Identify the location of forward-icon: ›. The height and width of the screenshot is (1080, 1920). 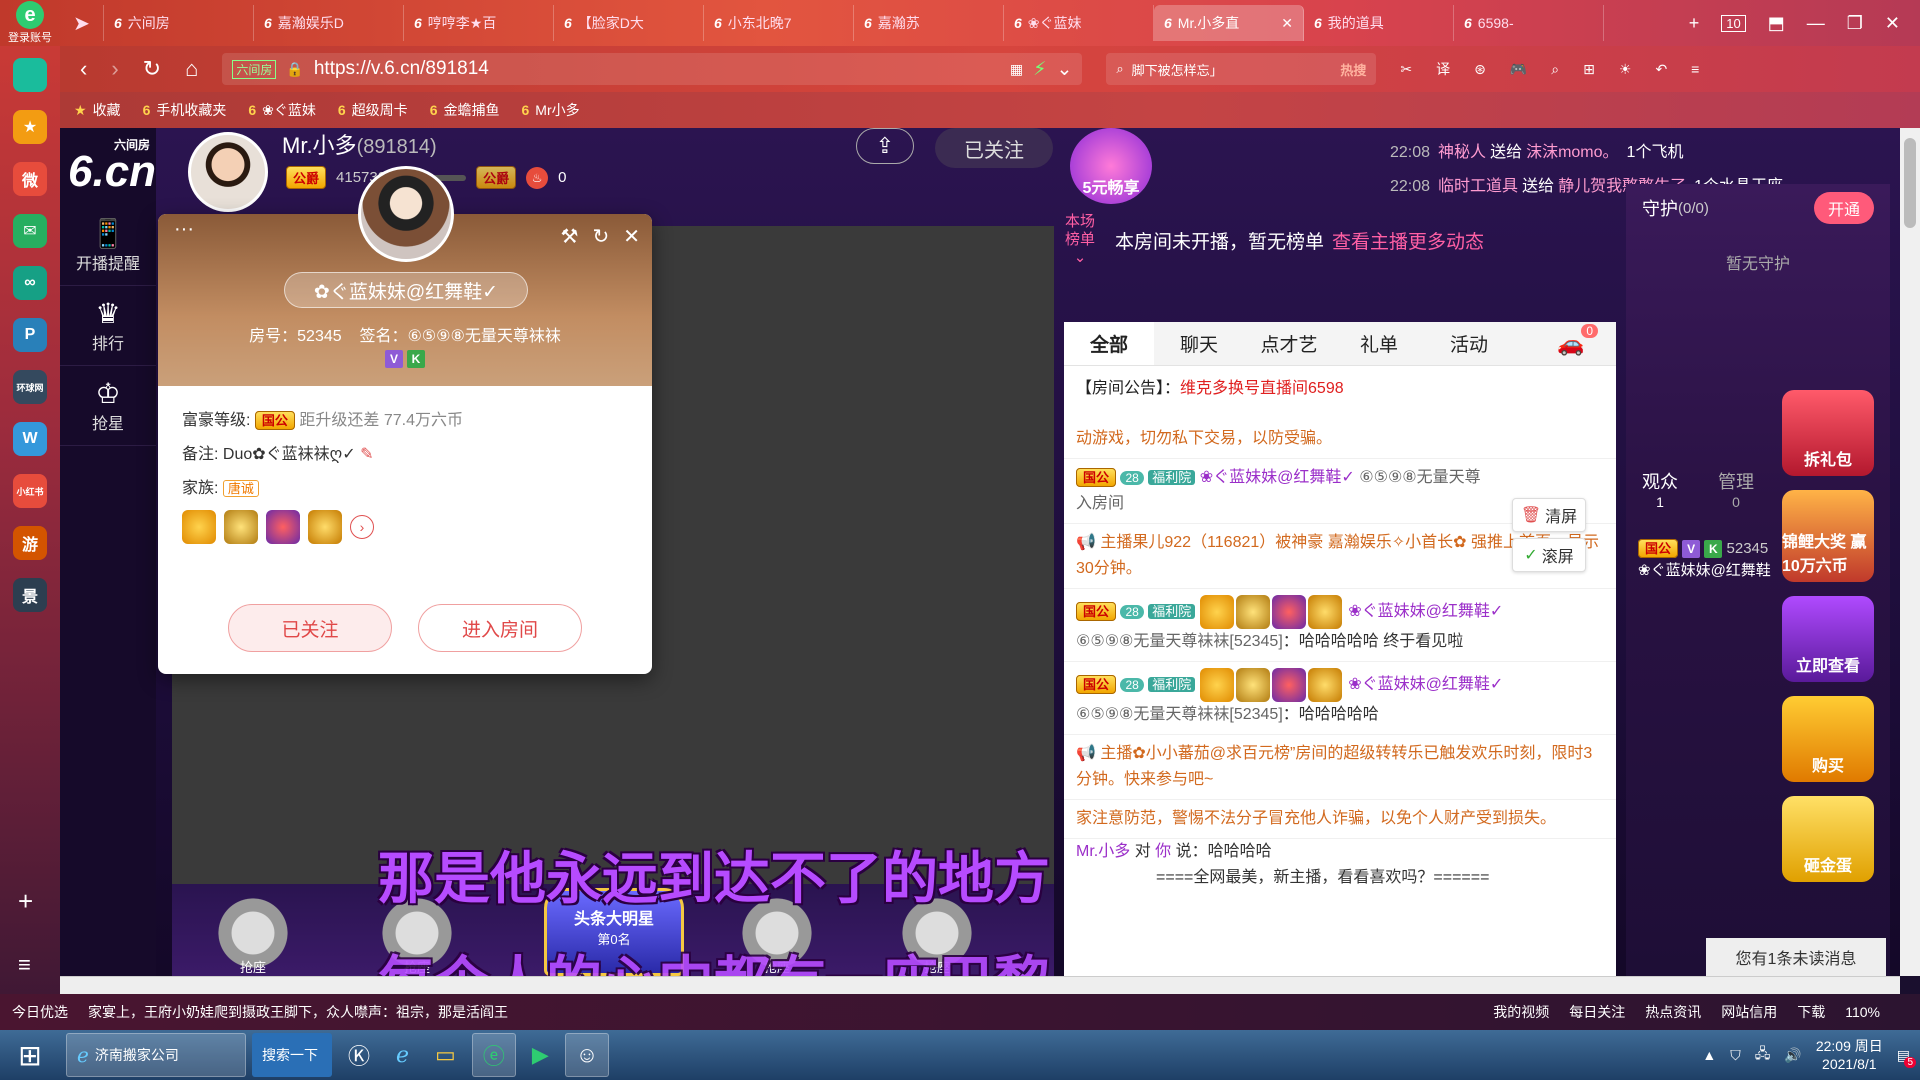
(114, 69).